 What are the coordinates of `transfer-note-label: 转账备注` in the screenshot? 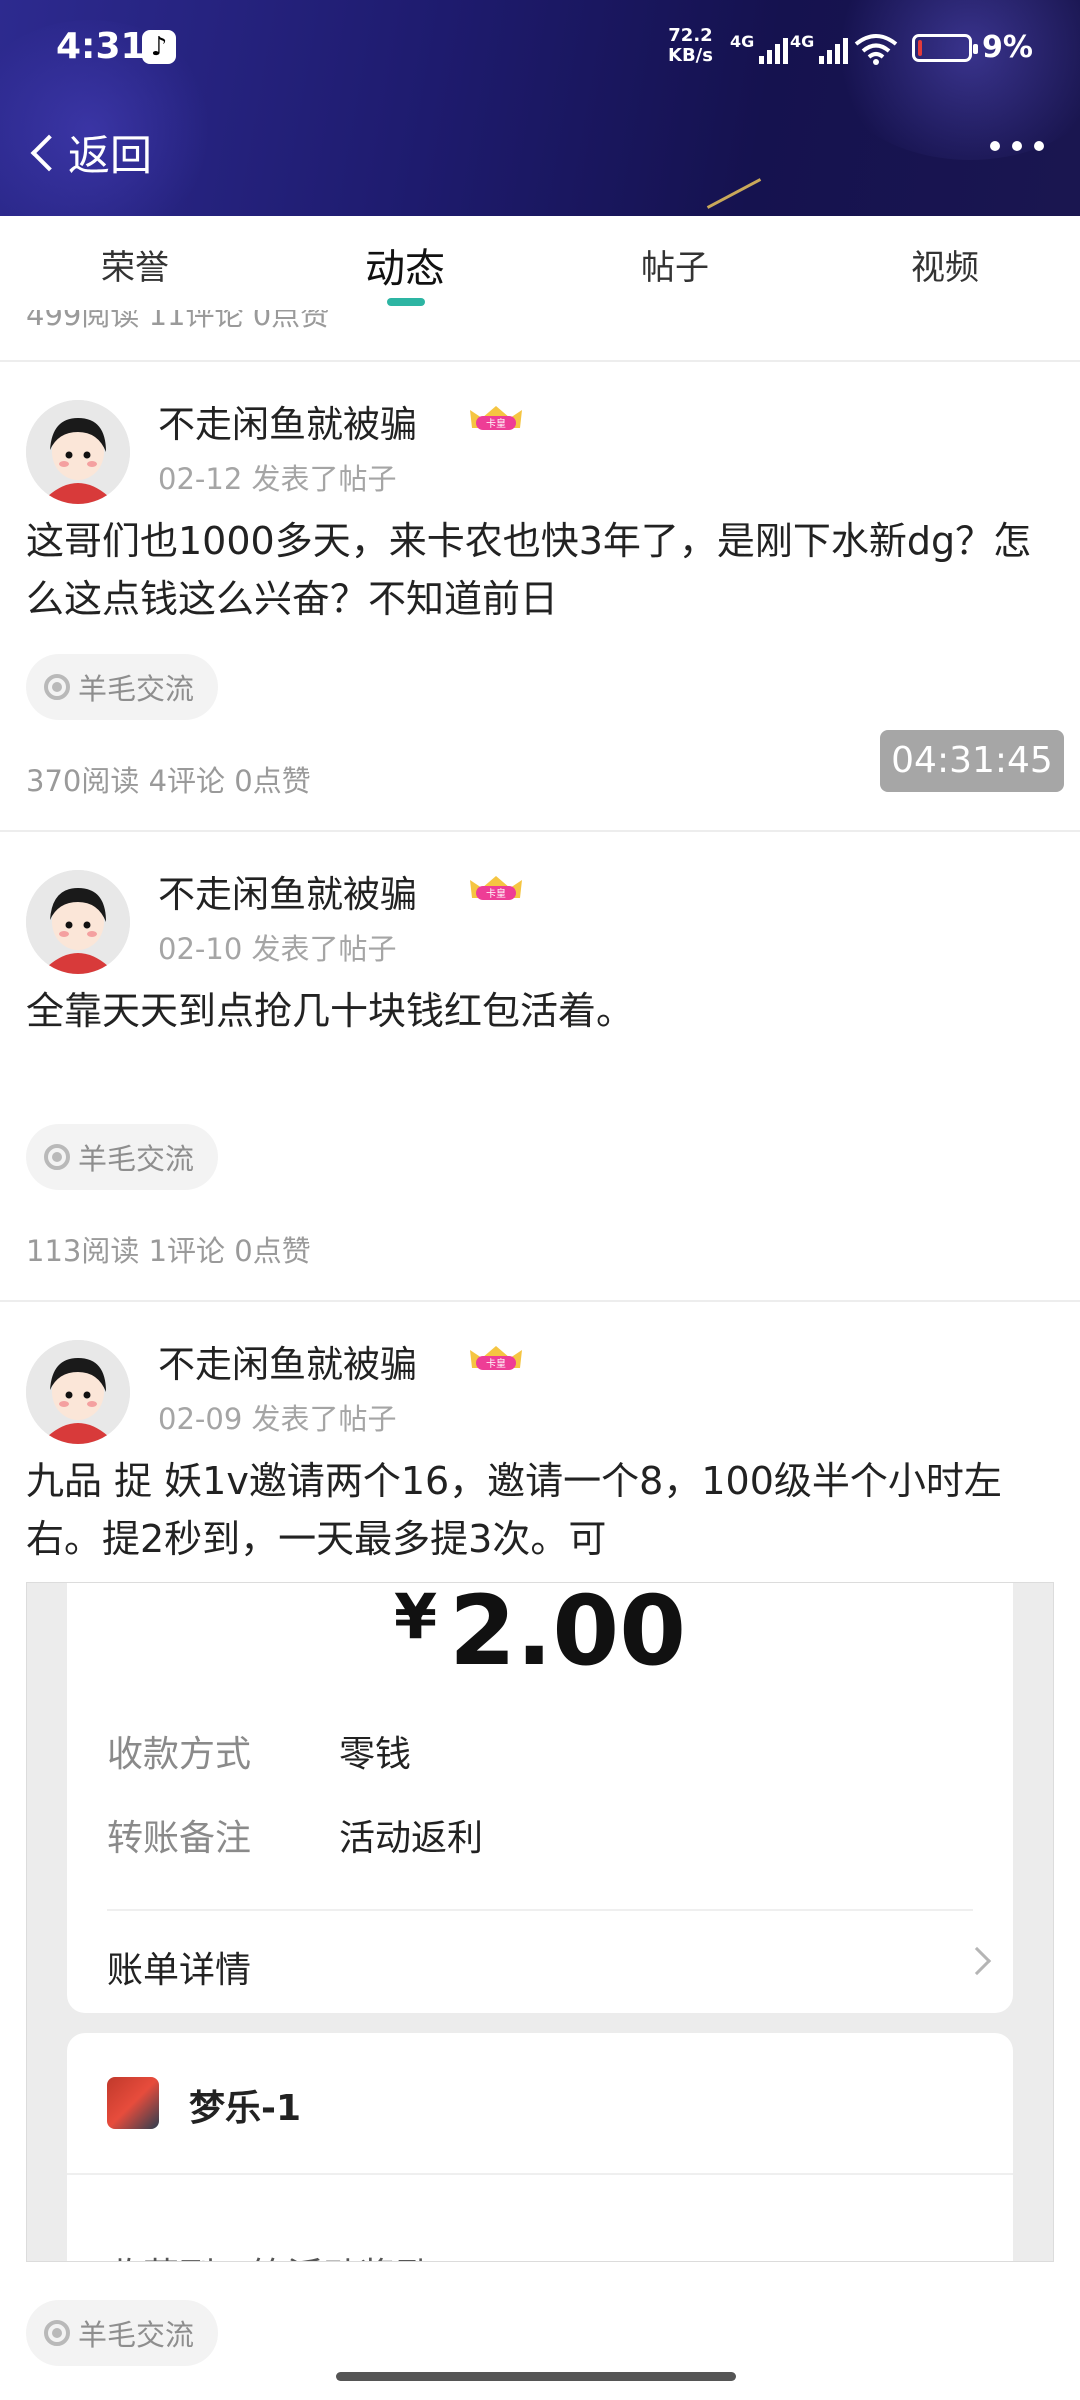 It's located at (179, 1838).